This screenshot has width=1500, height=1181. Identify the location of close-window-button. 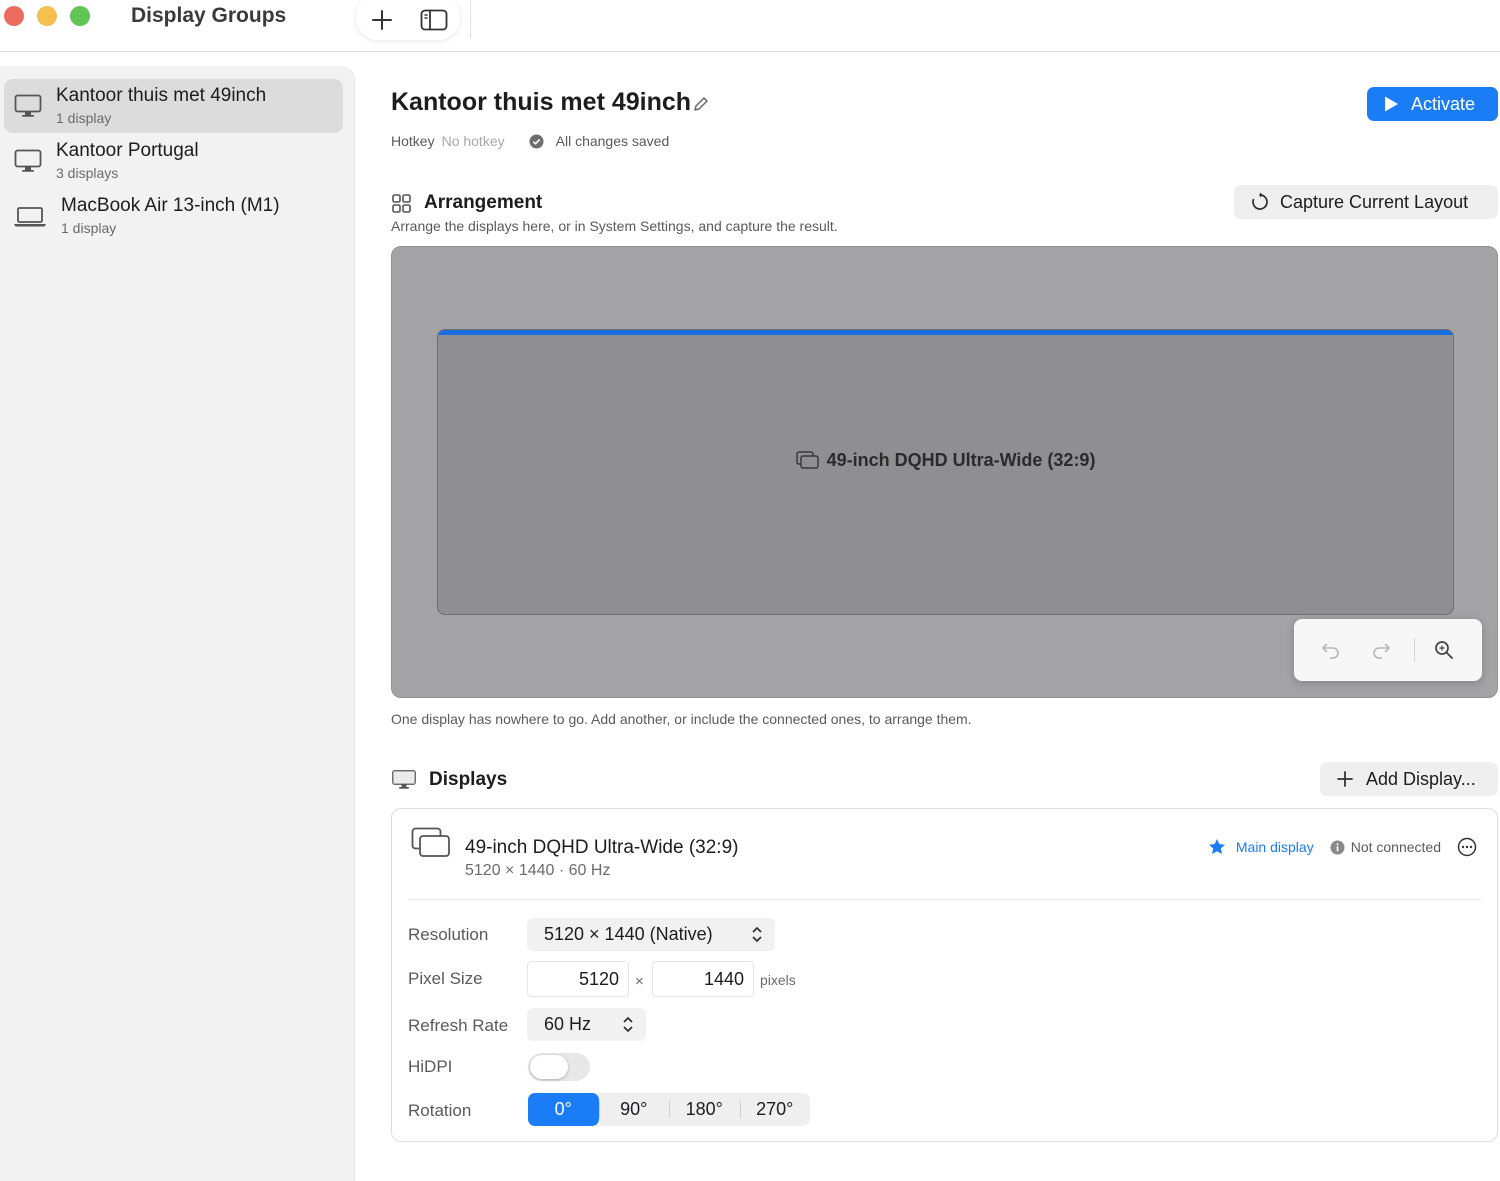
(14, 16).